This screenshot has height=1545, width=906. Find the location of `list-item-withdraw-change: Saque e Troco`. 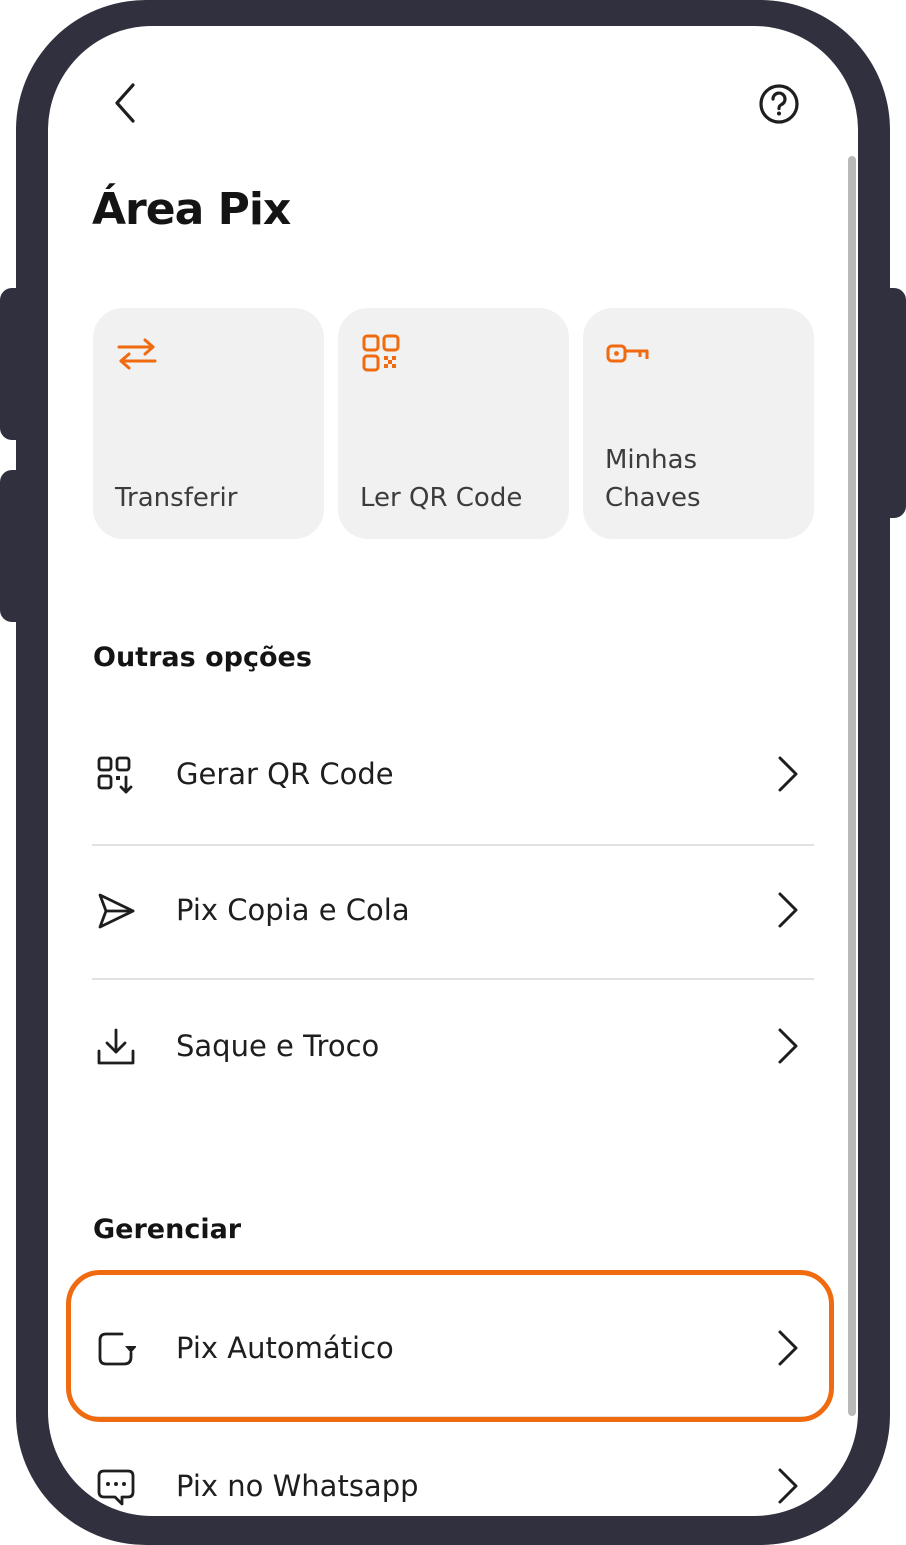

list-item-withdraw-change: Saque e Troco is located at coordinates (453, 1046).